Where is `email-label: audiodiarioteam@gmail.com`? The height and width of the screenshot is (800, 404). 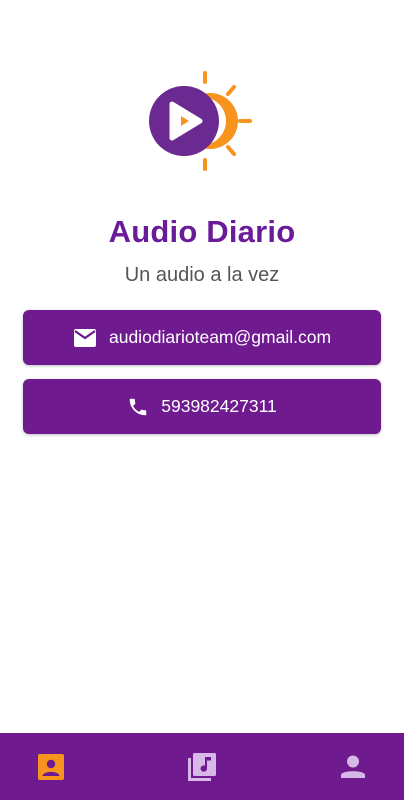
email-label: audiodiarioteam@gmail.com is located at coordinates (220, 337).